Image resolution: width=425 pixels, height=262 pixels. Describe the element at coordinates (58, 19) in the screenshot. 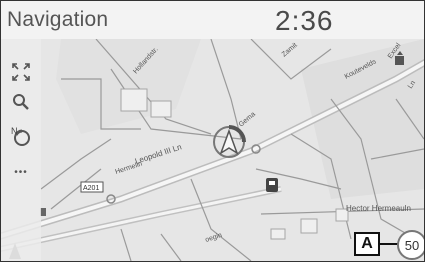

I see `screen-title: Navigation` at that location.